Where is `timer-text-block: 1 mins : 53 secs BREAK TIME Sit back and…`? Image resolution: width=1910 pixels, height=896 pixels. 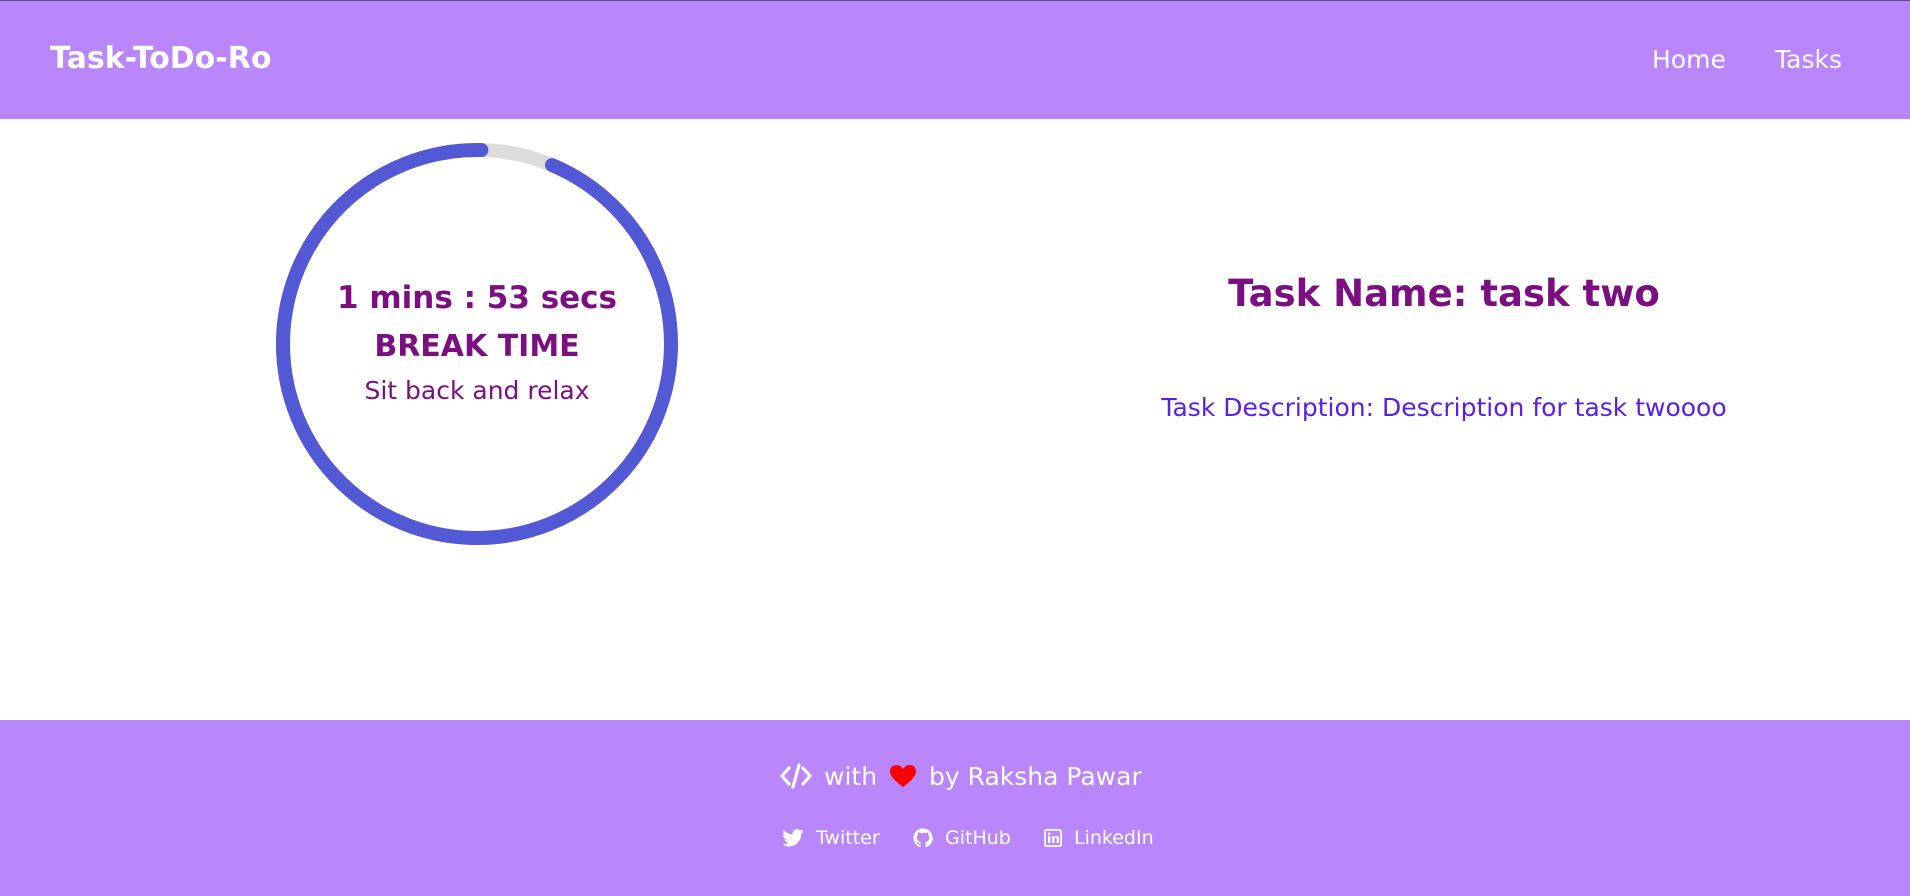
timer-text-block: 1 mins : 53 secs BREAK TIME Sit back and… is located at coordinates (477, 344).